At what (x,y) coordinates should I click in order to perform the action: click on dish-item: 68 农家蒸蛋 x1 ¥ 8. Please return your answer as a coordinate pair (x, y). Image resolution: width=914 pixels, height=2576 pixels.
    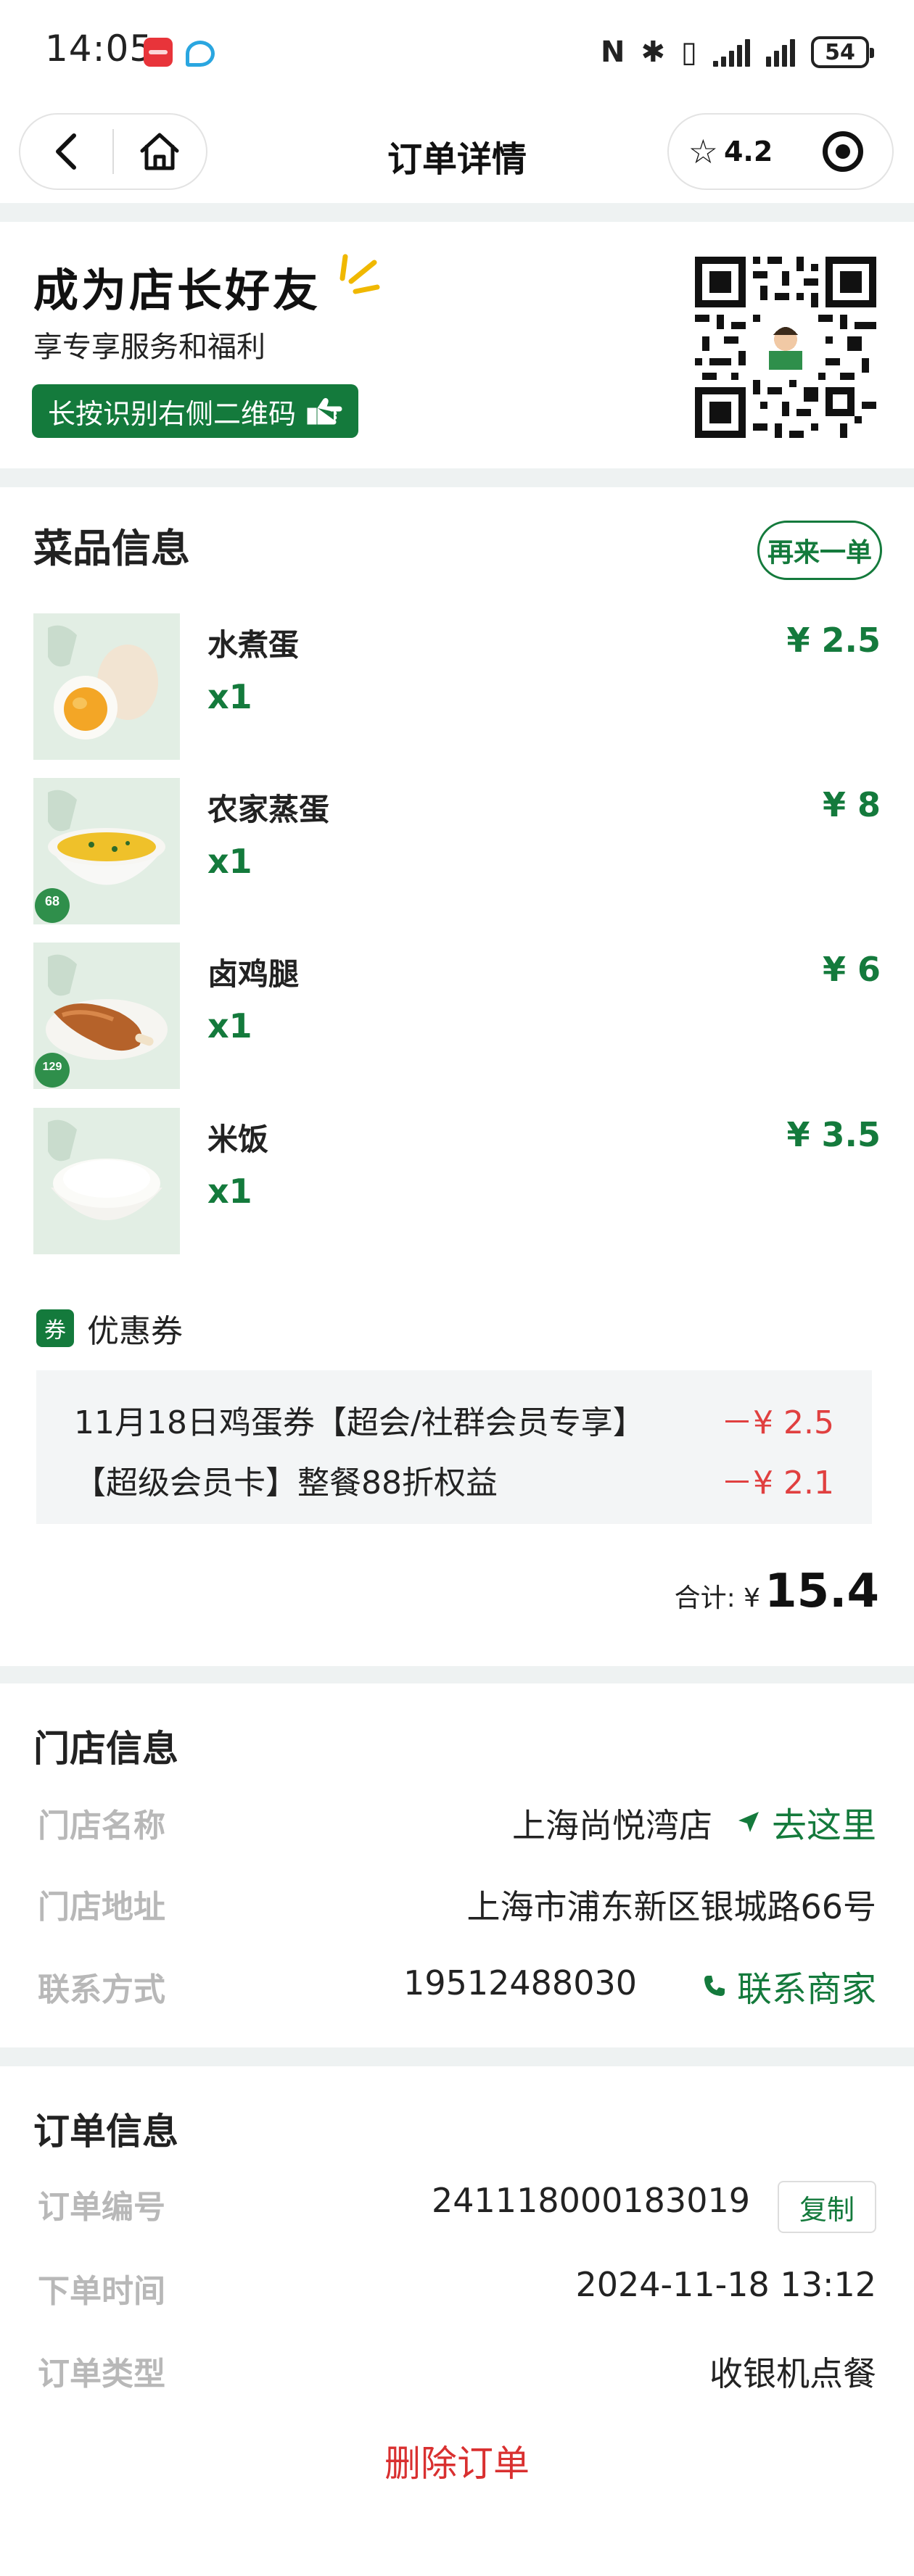
    Looking at the image, I should click on (457, 852).